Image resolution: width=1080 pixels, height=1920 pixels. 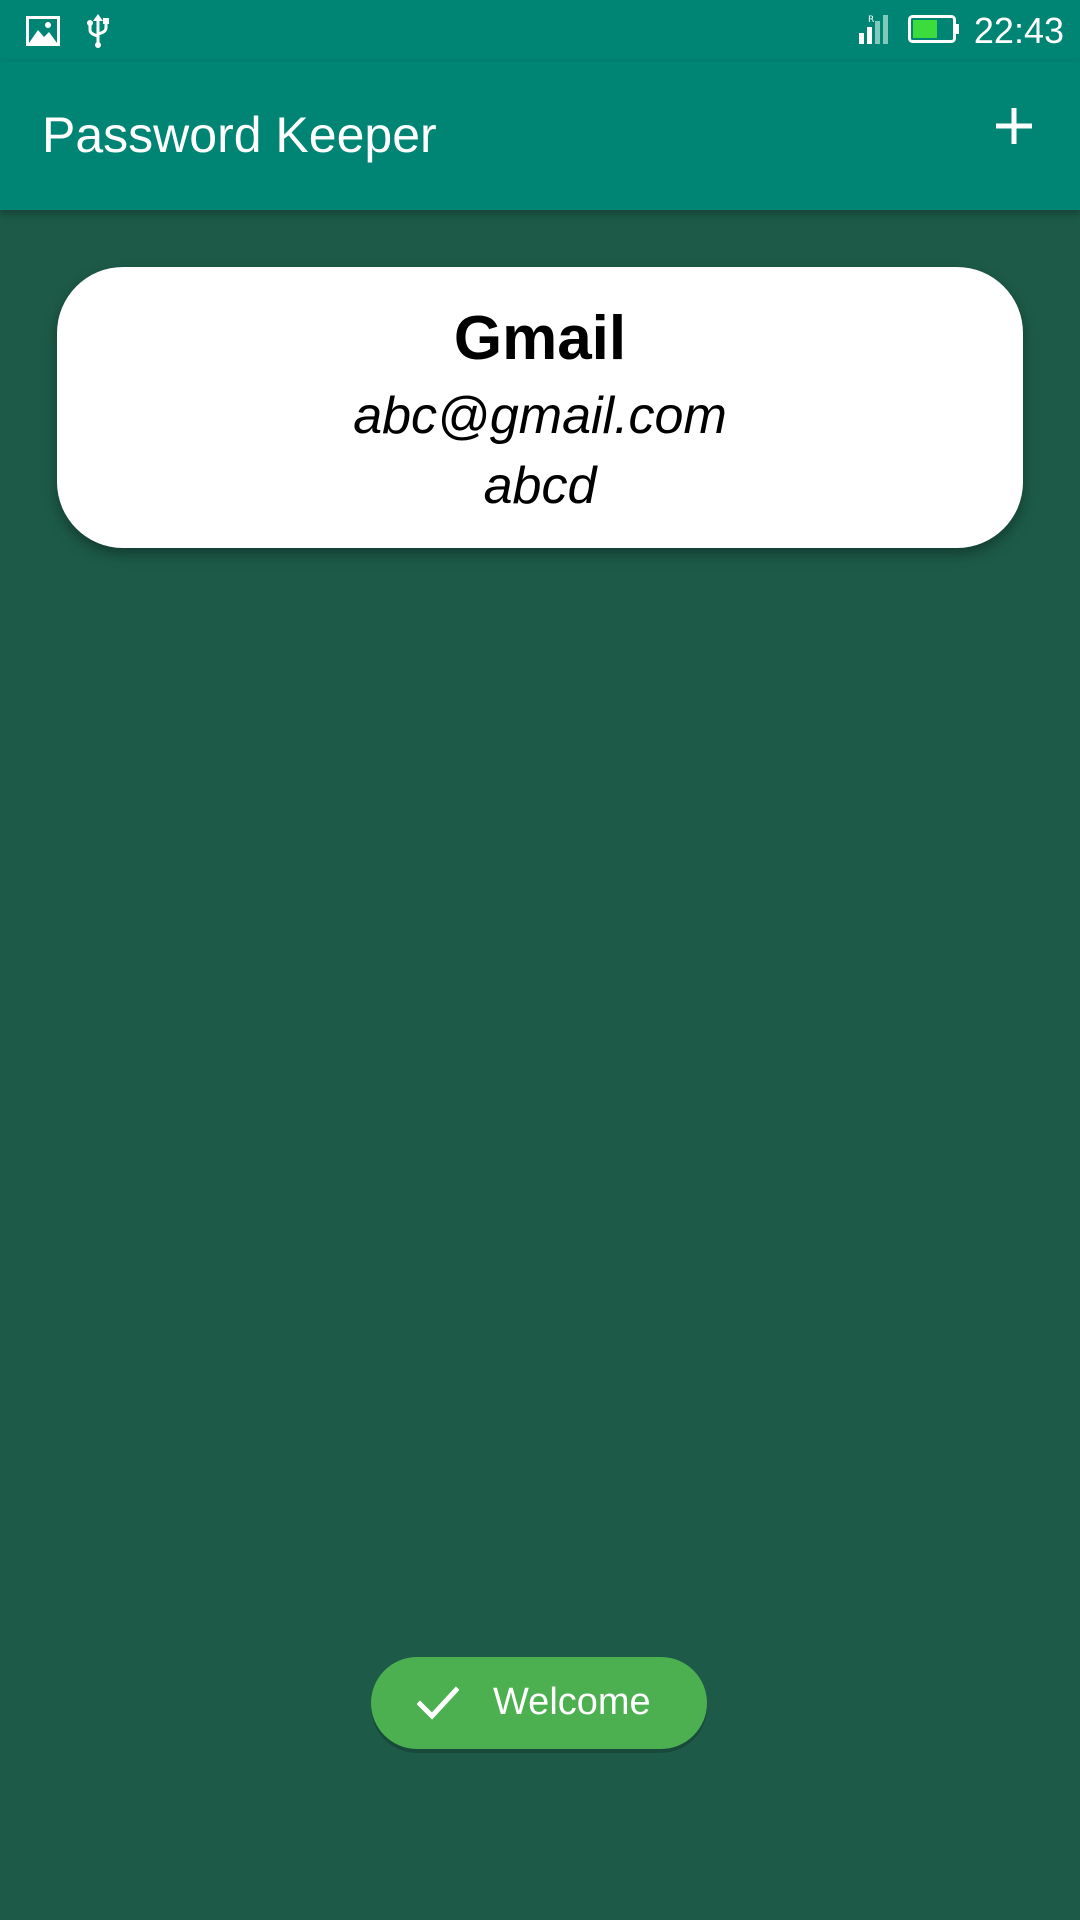 I want to click on svg-text: R, so click(x=871, y=20).